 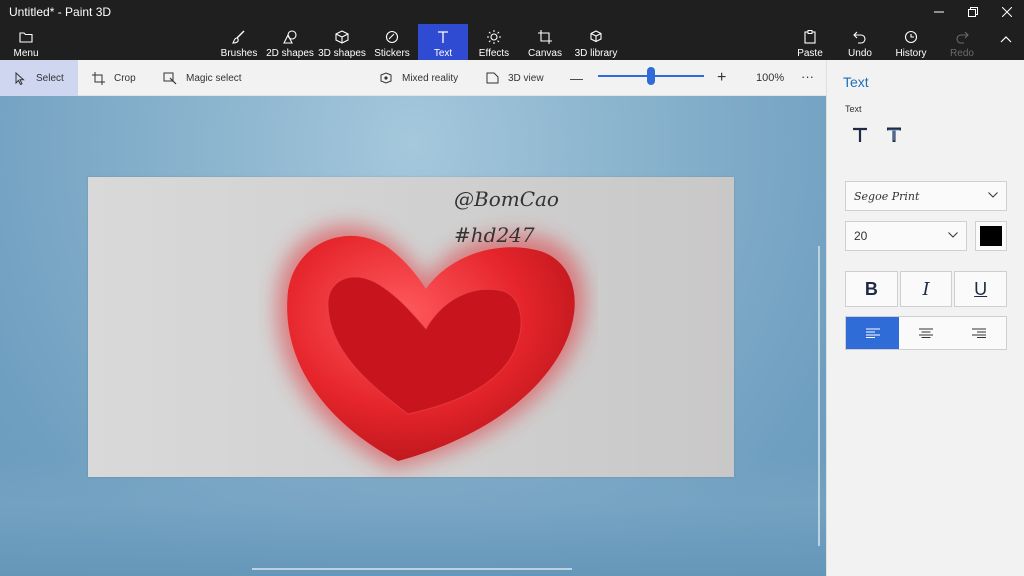 I want to click on alignment-group, so click(x=926, y=333).